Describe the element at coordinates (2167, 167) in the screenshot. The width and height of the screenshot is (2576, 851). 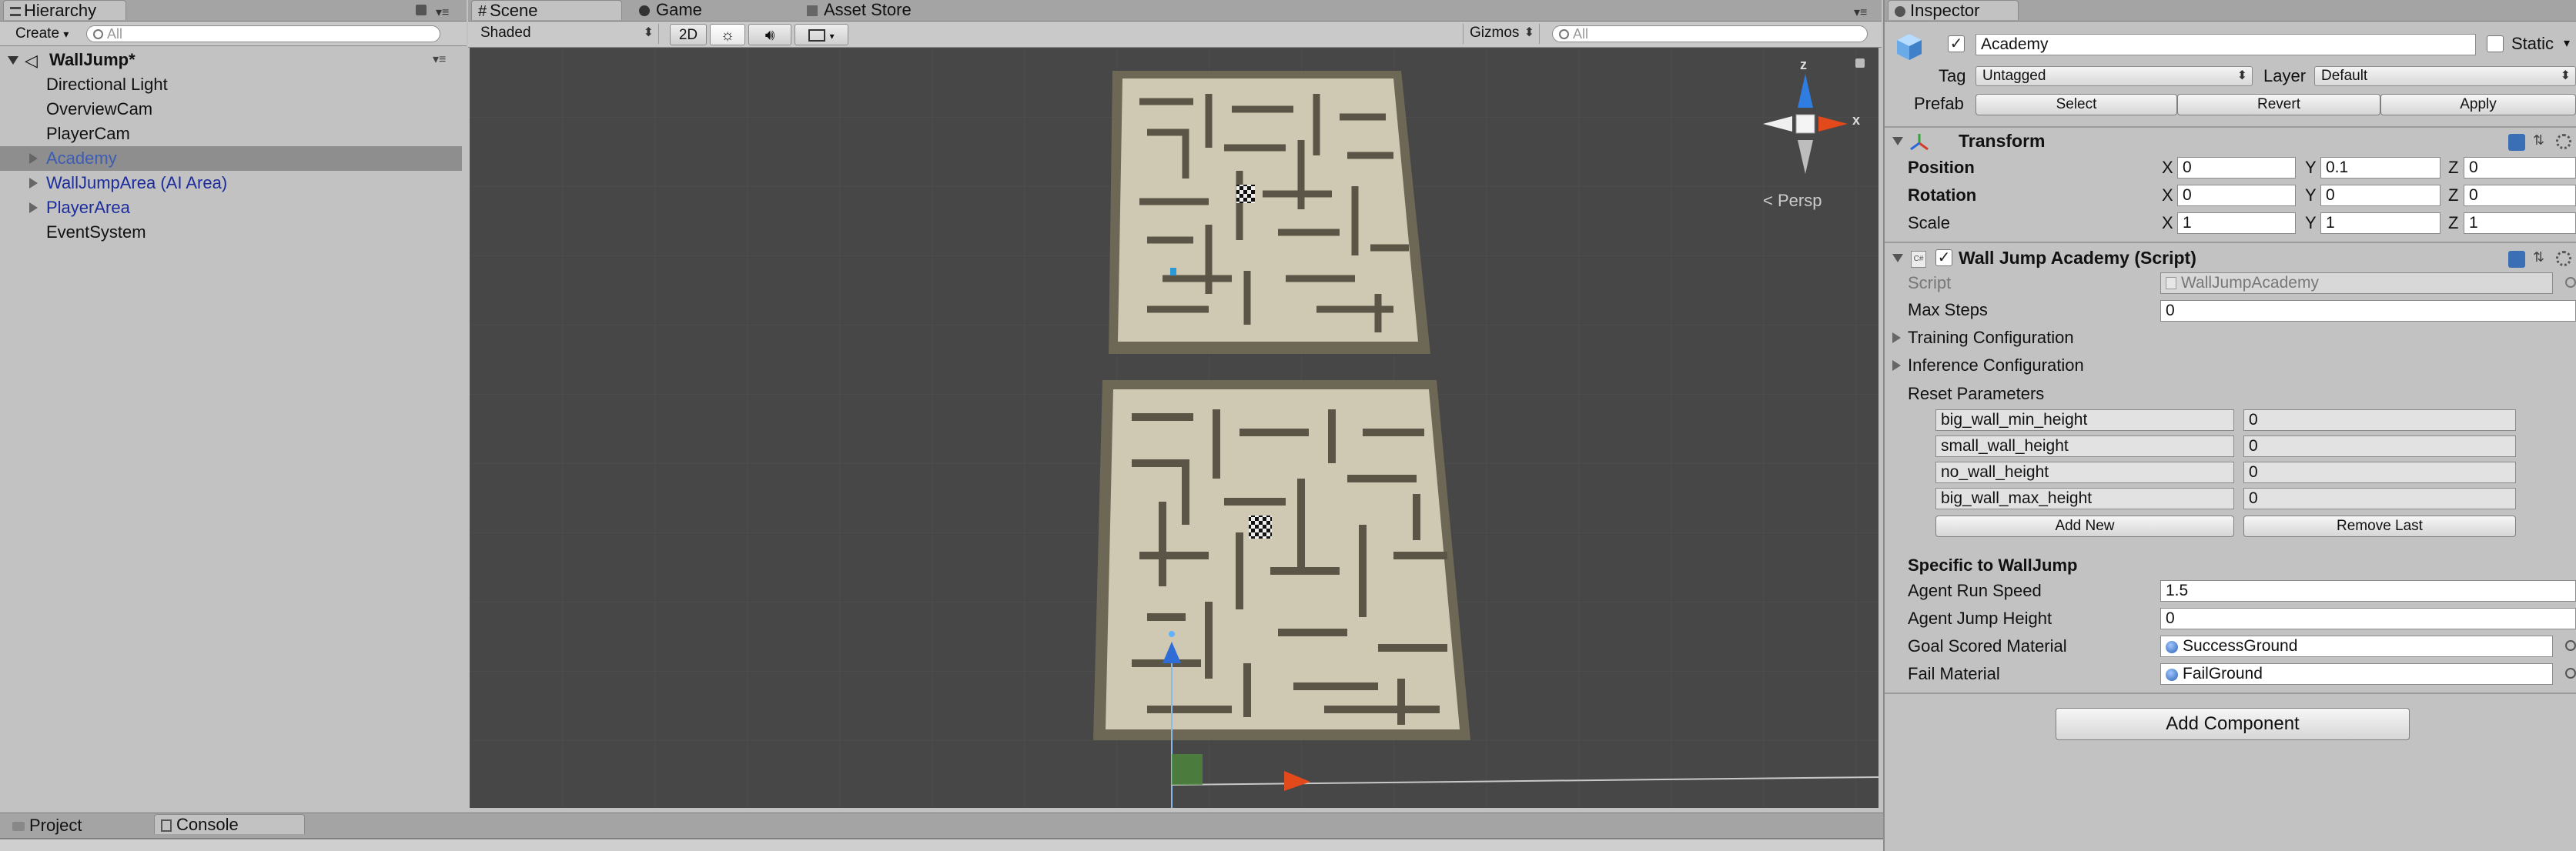
I see `axis-x-label: X` at that location.